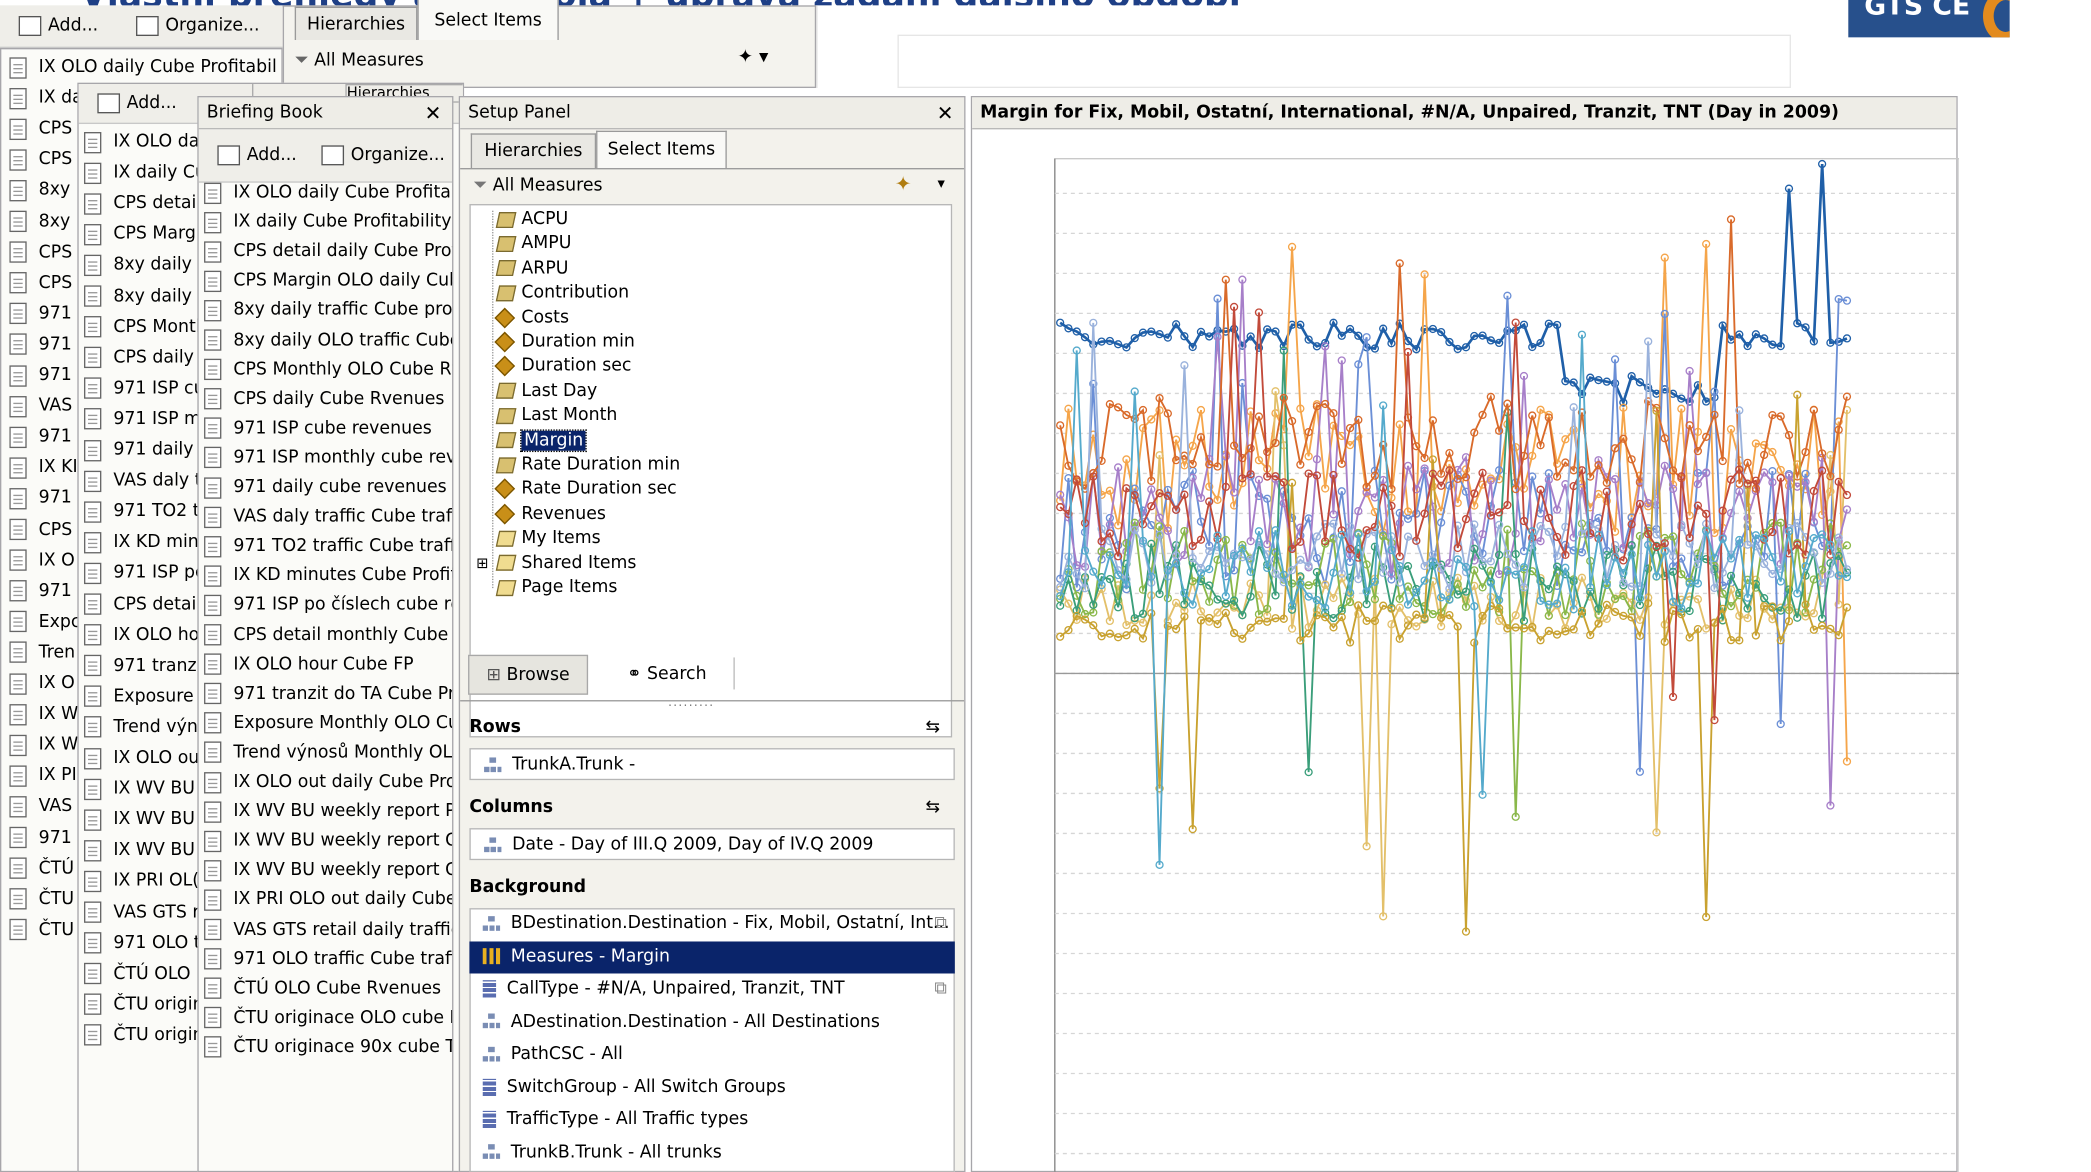 The image size is (2091, 1172). What do you see at coordinates (145, 172) in the screenshot?
I see `briefing-item: IX daily Cu` at bounding box center [145, 172].